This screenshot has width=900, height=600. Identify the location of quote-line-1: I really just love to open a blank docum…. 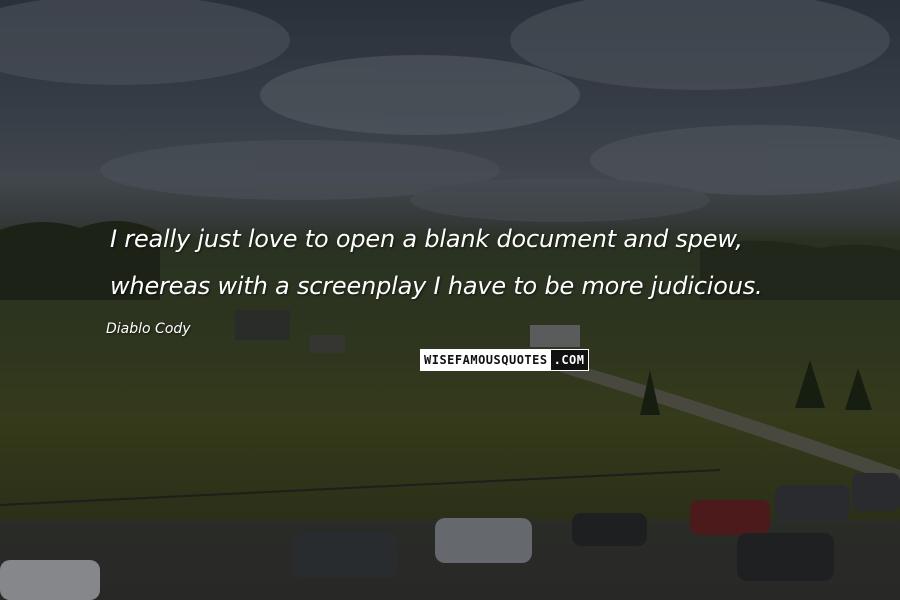
(426, 239).